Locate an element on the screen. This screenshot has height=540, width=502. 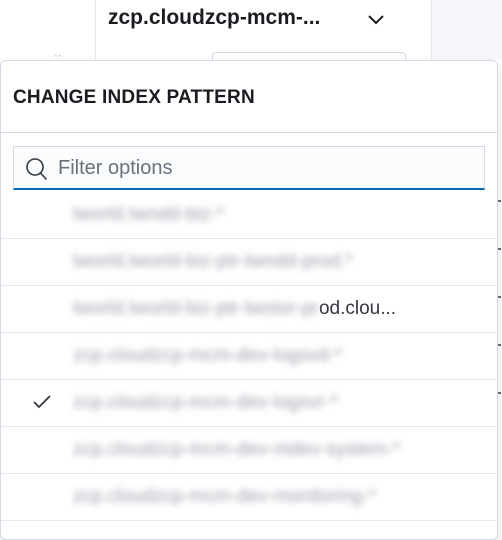
option-label: tworld.twndd-biz-* is located at coordinates (148, 214).